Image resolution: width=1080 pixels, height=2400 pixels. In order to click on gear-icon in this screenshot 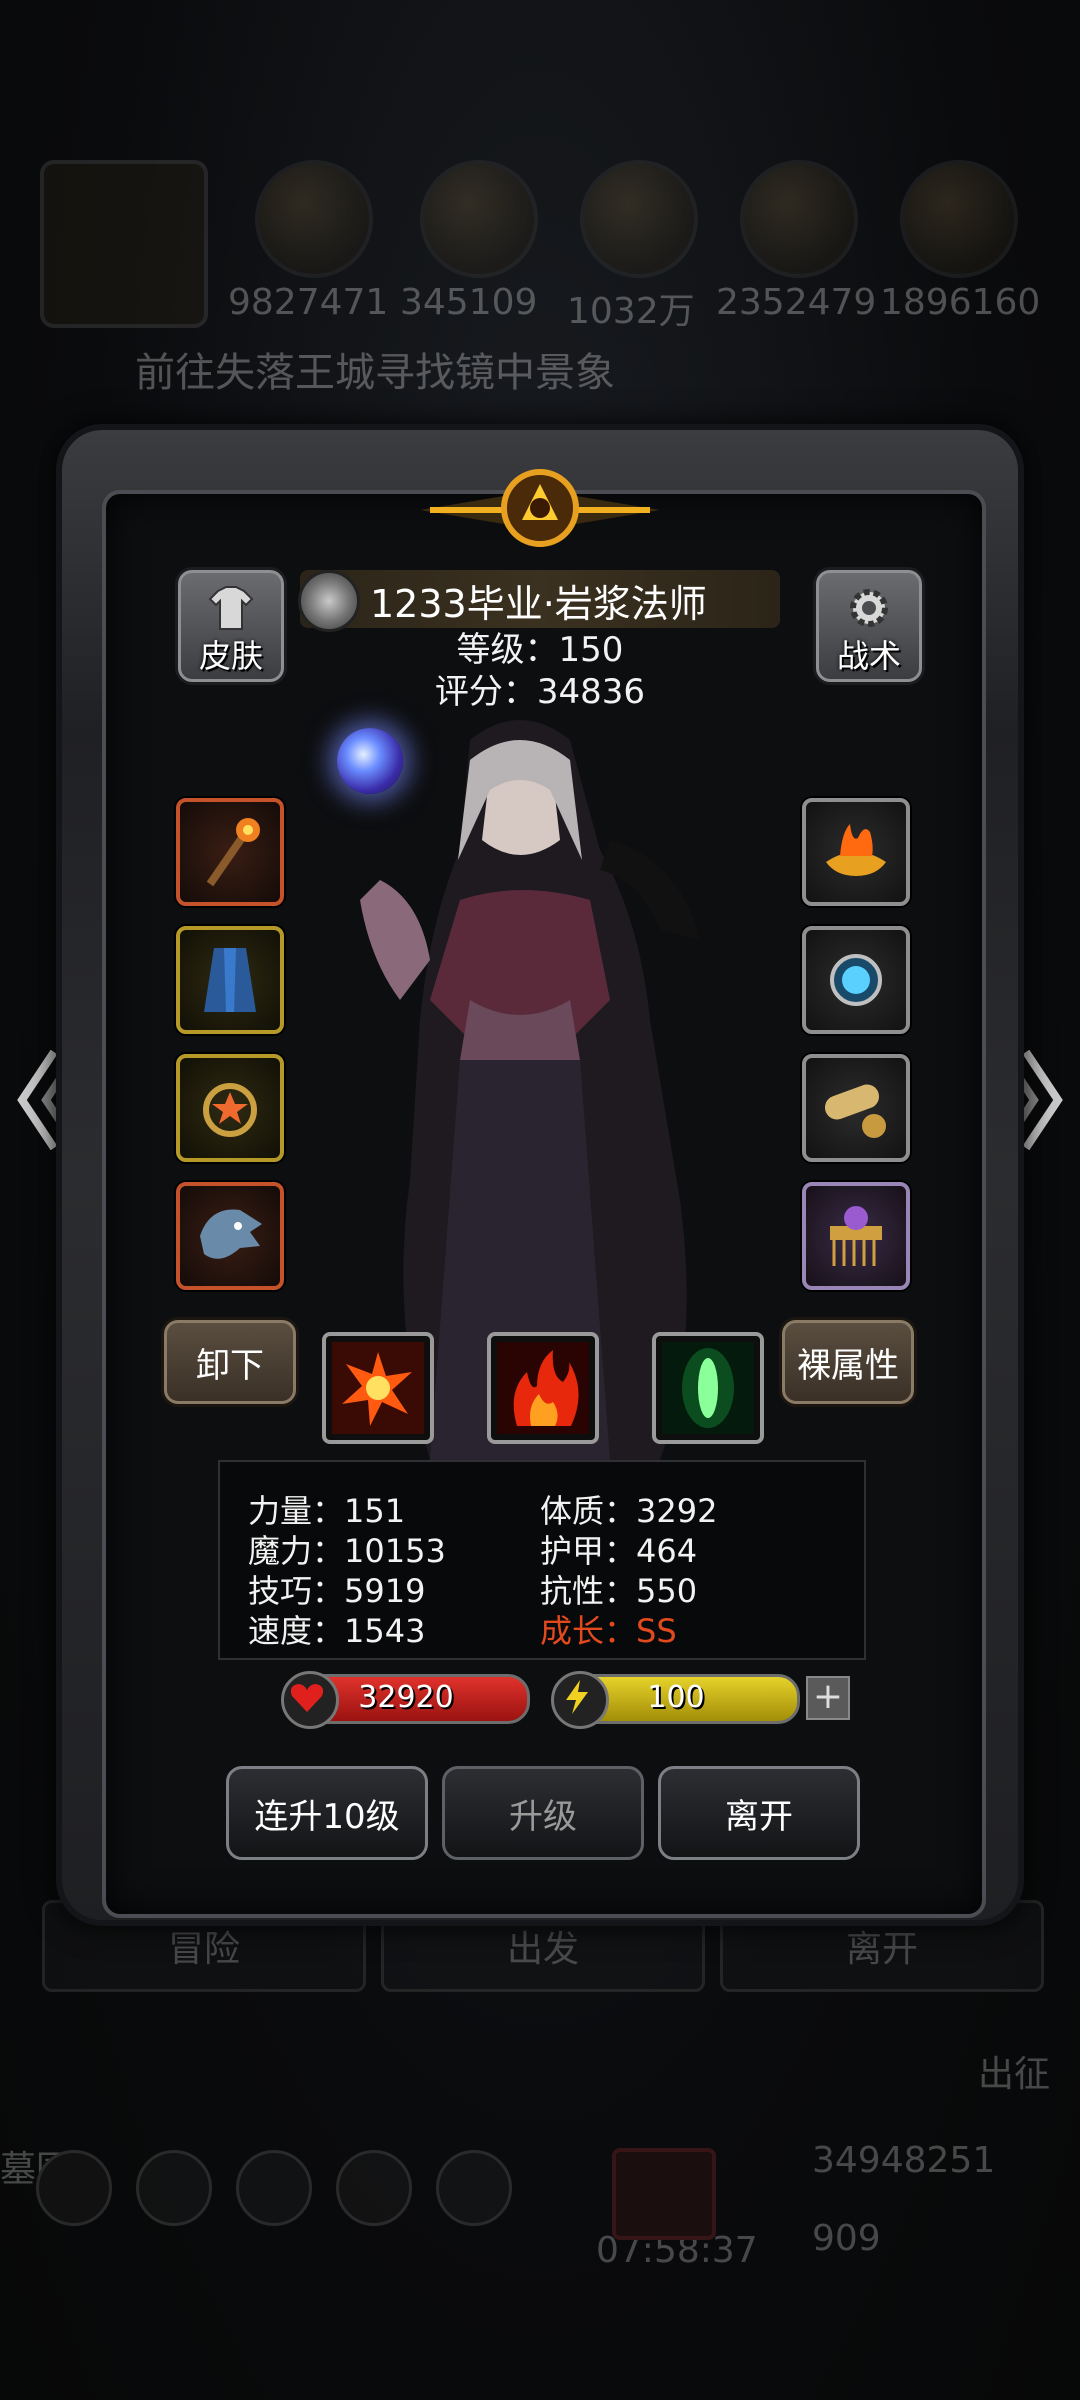, I will do `click(869, 608)`.